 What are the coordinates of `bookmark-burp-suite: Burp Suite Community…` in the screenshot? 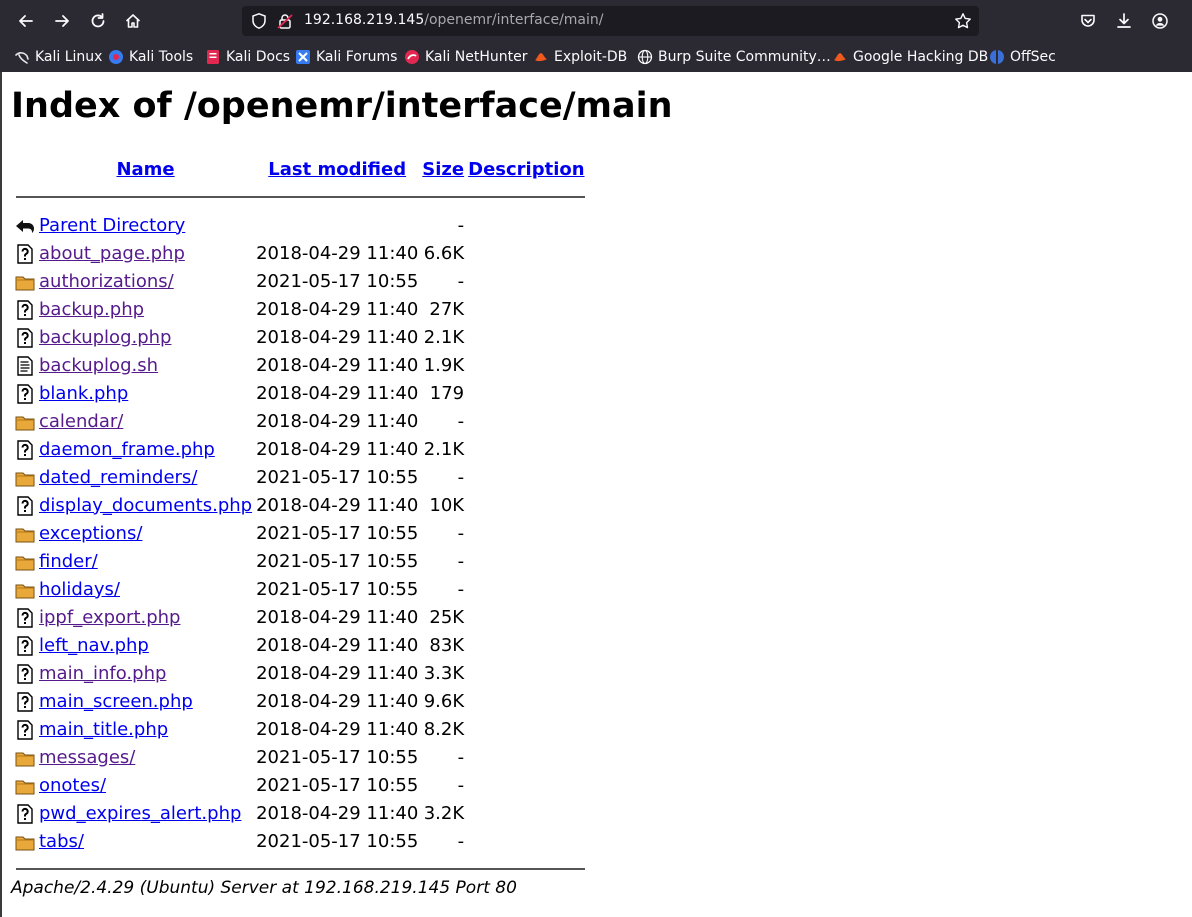 It's located at (734, 57).